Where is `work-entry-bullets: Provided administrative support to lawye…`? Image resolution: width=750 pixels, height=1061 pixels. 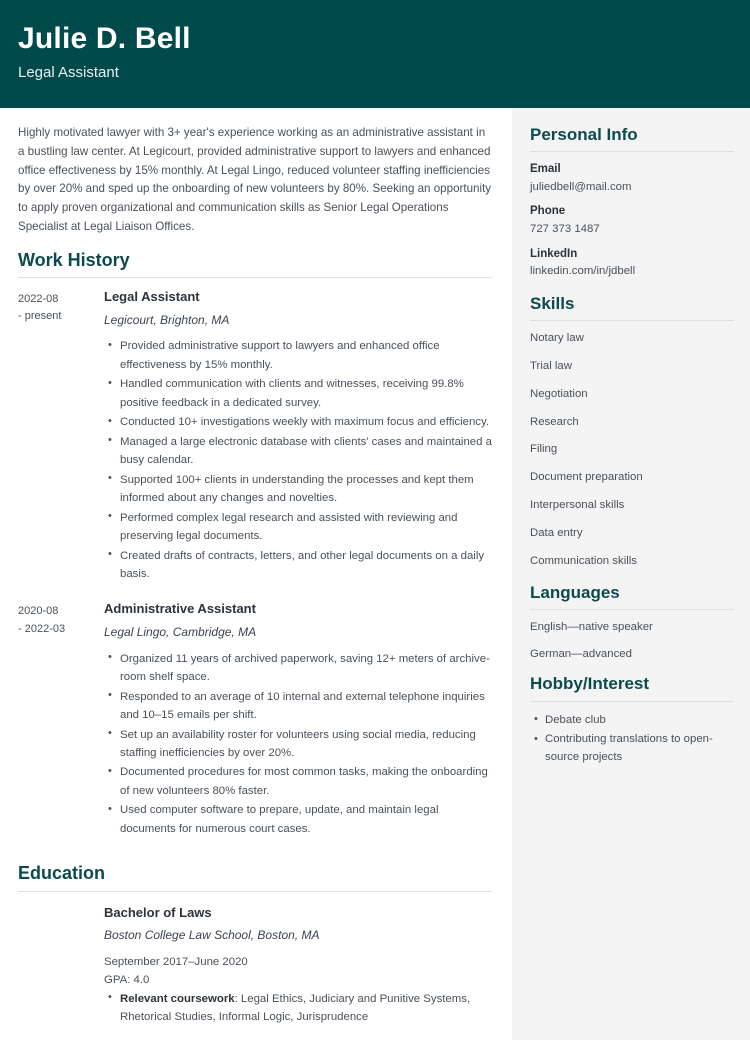 work-entry-bullets: Provided administrative support to lawye… is located at coordinates (298, 460).